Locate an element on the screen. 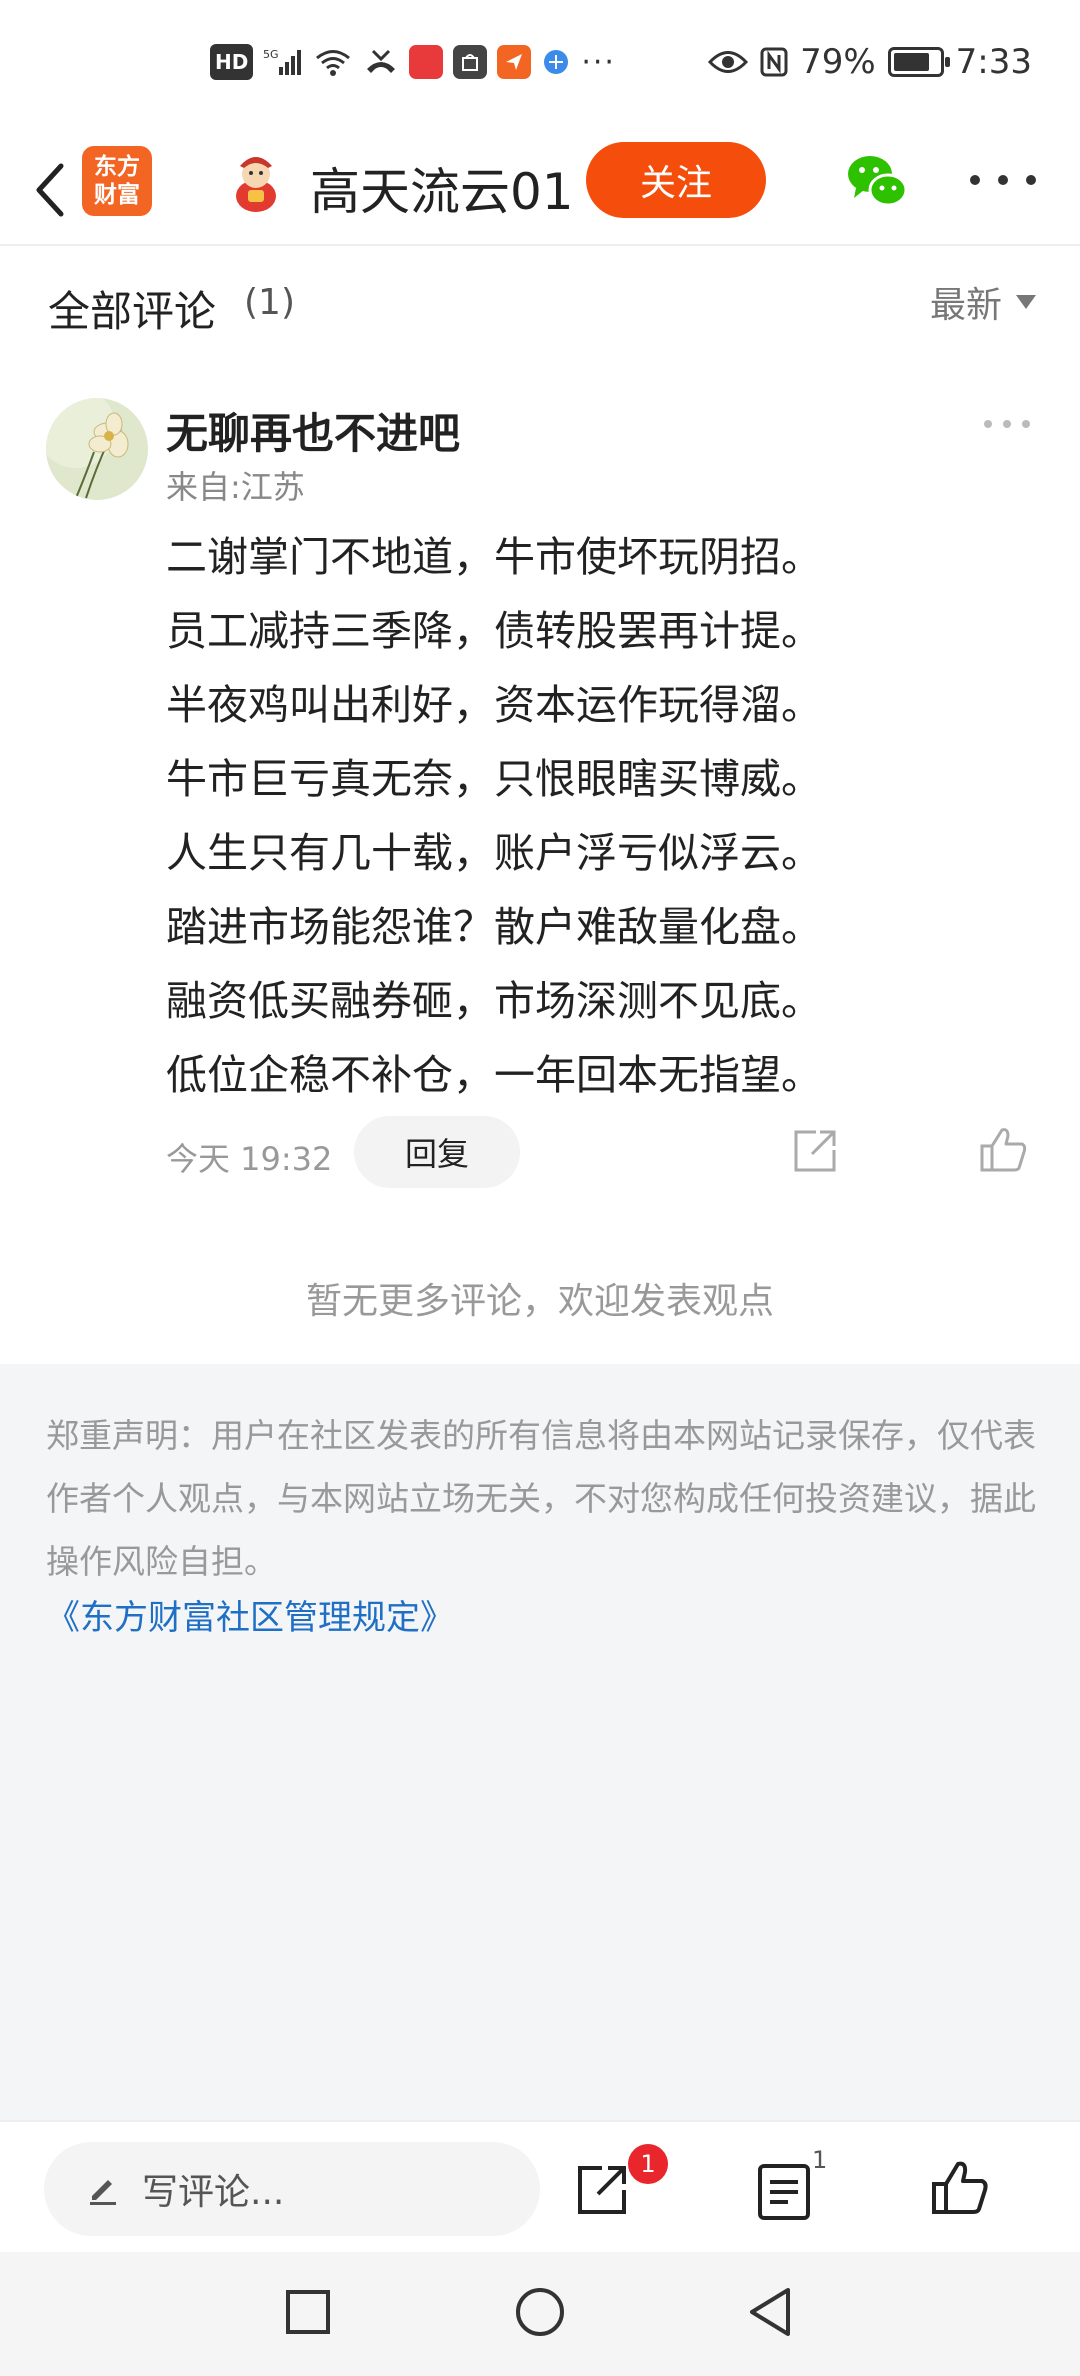  battery-icon is located at coordinates (918, 62).